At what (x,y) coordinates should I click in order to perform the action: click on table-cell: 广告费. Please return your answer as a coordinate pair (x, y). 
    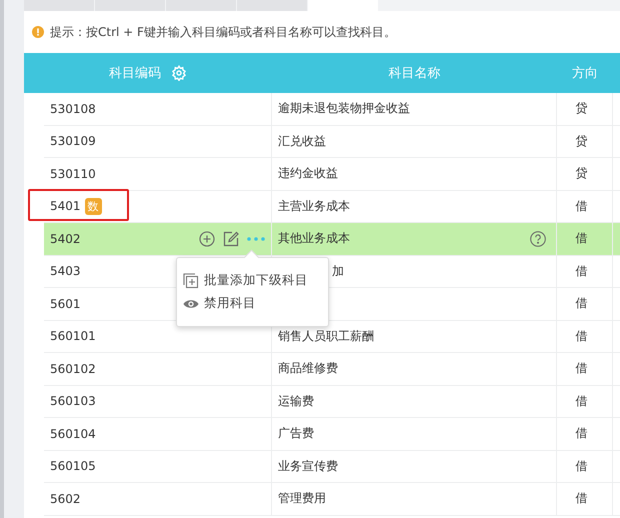
    Looking at the image, I should click on (296, 433).